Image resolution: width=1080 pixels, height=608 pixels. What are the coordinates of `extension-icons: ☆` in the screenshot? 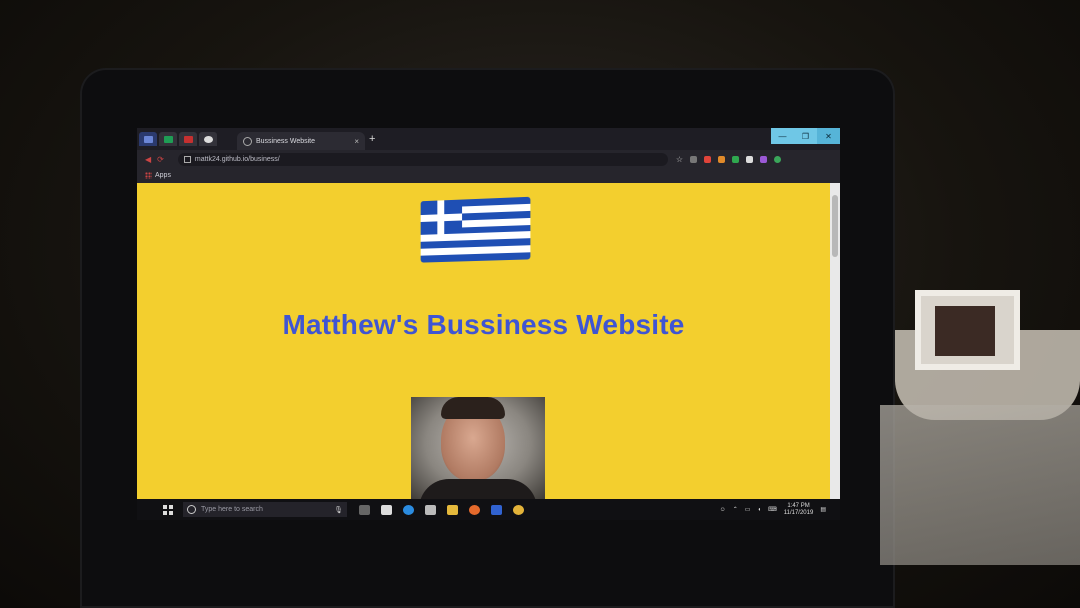 It's located at (729, 159).